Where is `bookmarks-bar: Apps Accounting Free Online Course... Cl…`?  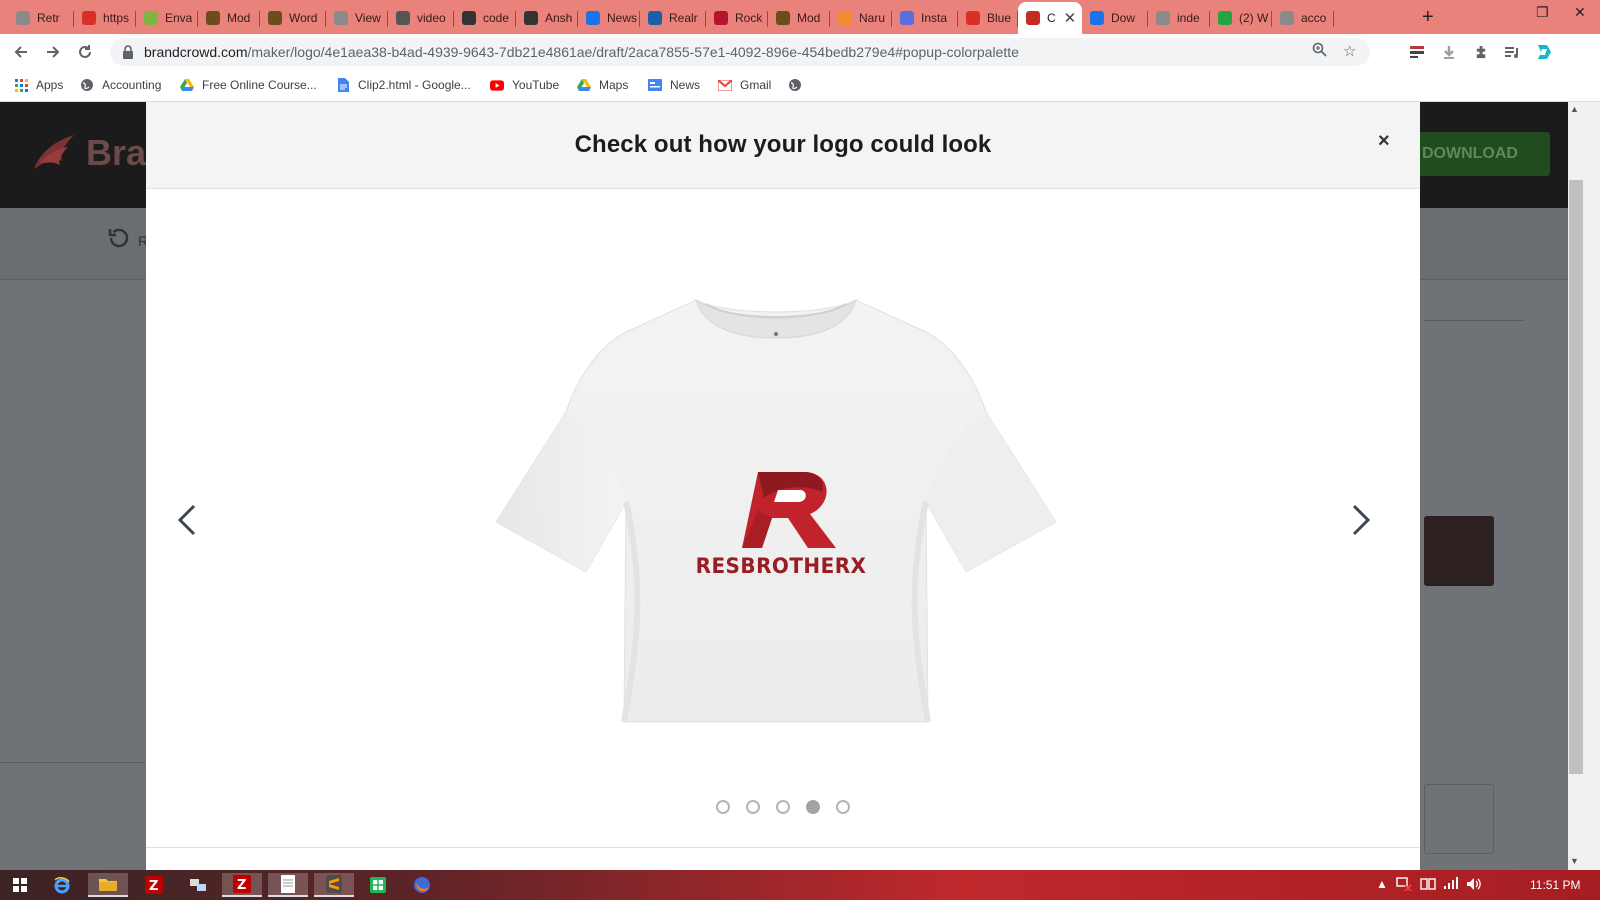 bookmarks-bar: Apps Accounting Free Online Course... Cl… is located at coordinates (800, 86).